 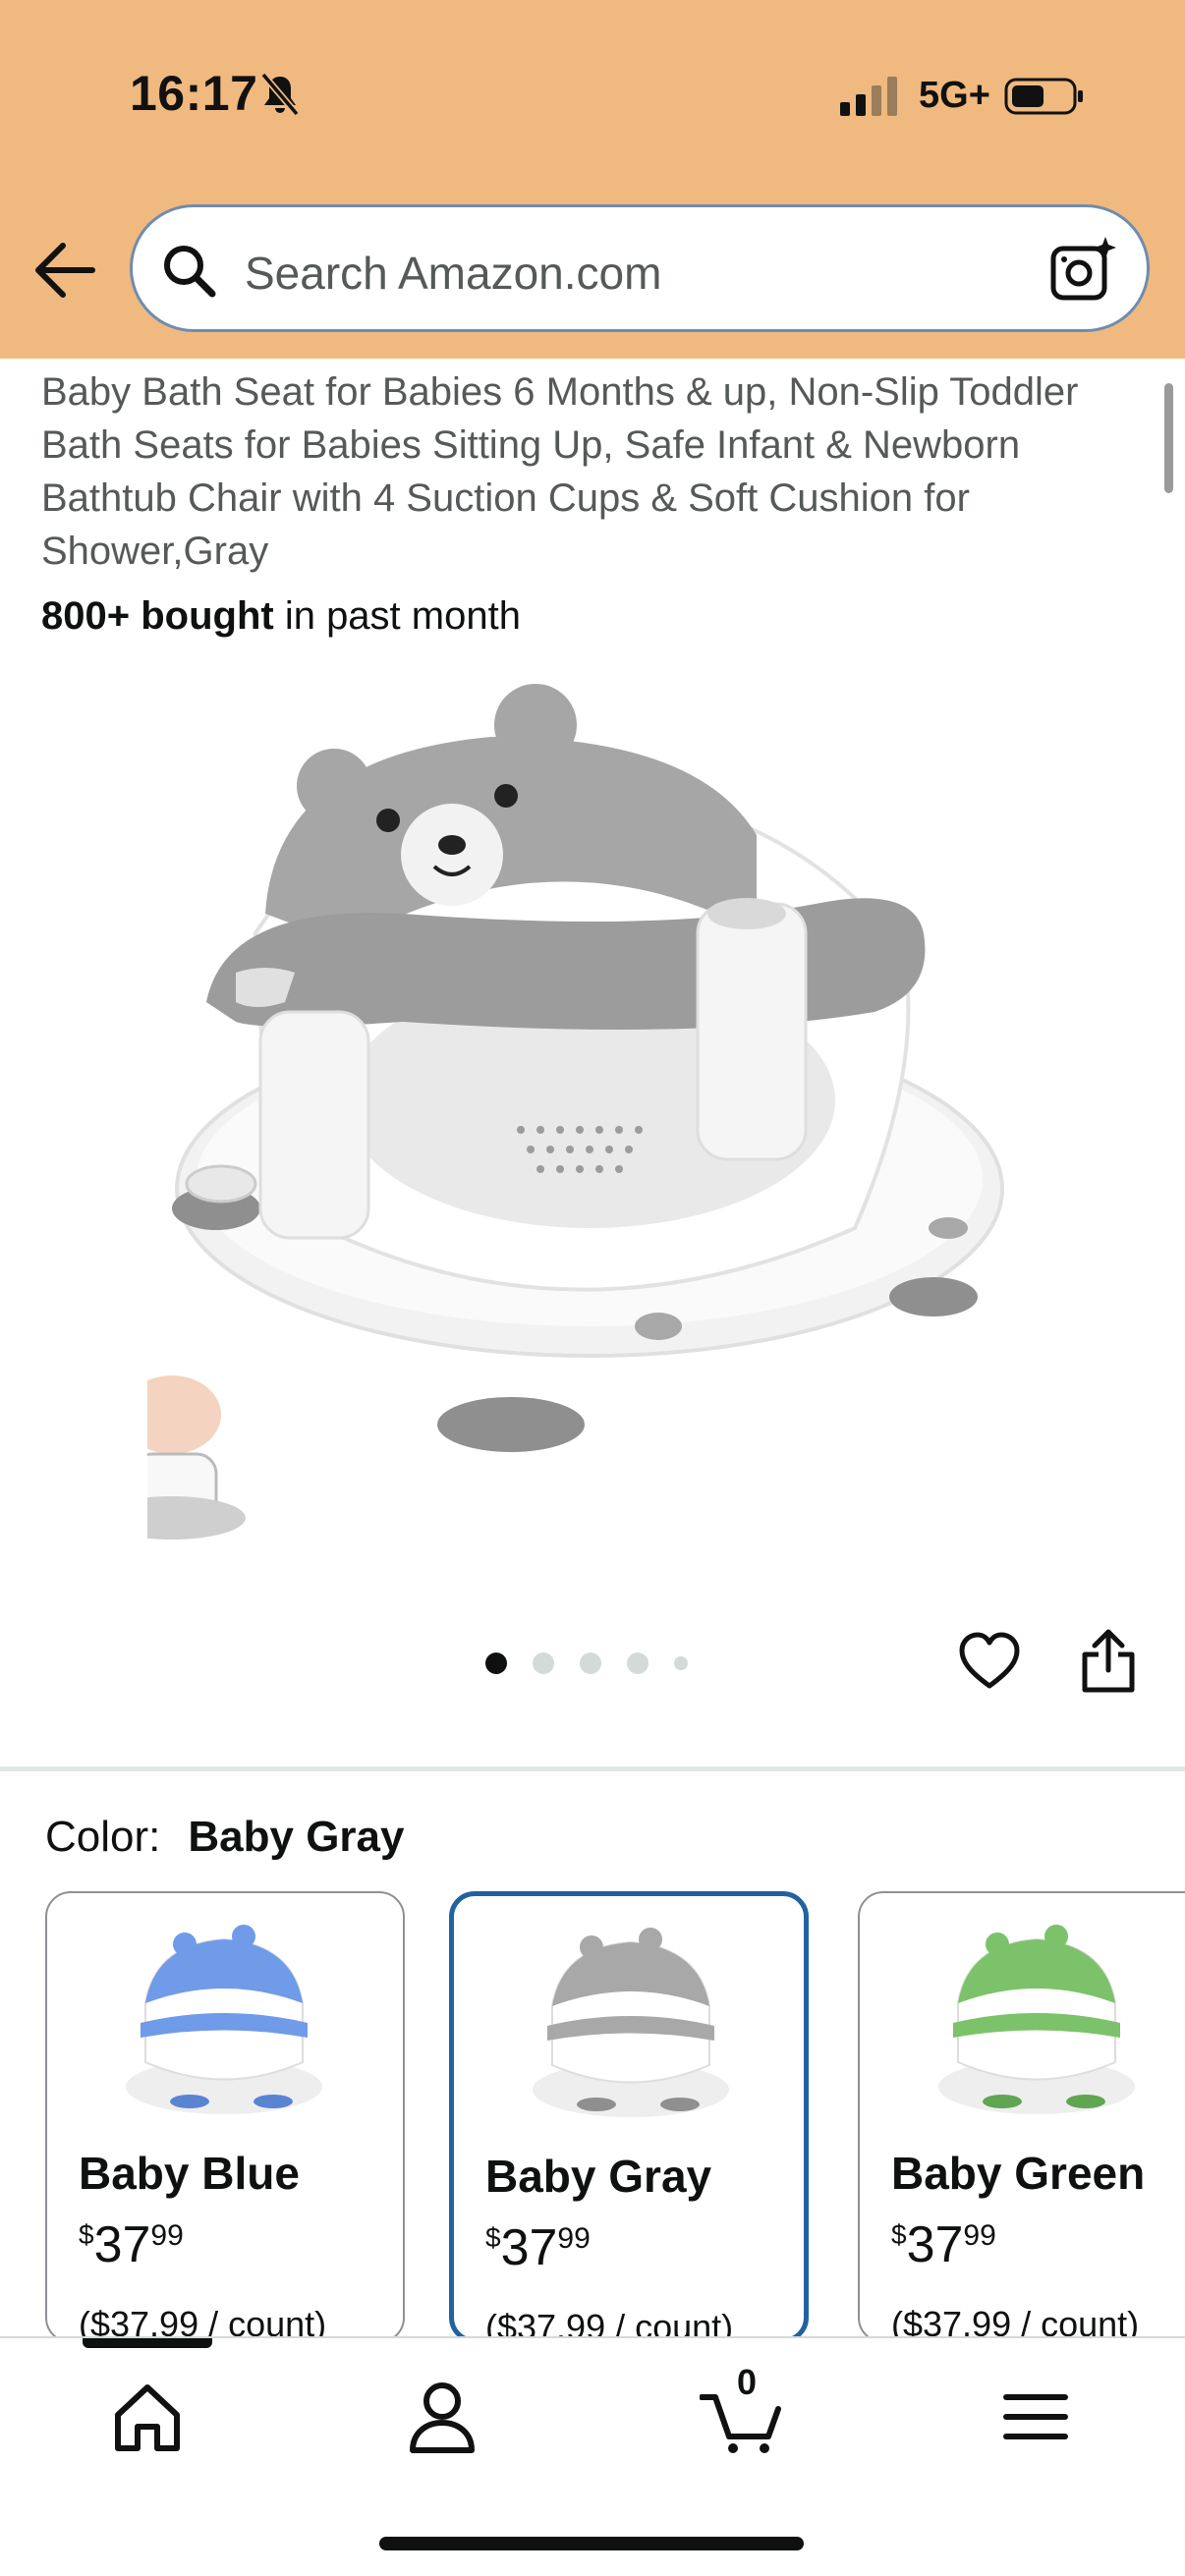 What do you see at coordinates (592, 179) in the screenshot?
I see `header: 16:17 5G+ Search Amazon.com` at bounding box center [592, 179].